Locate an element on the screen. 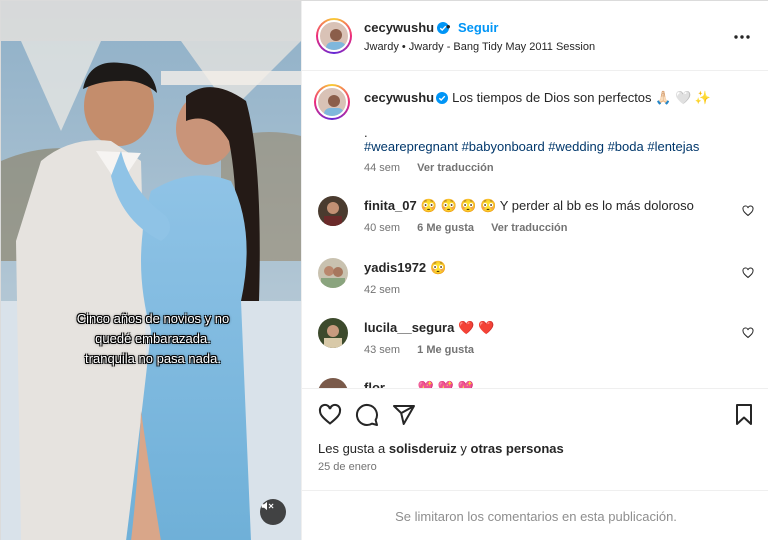  comment-time: 40 sem is located at coordinates (382, 228).